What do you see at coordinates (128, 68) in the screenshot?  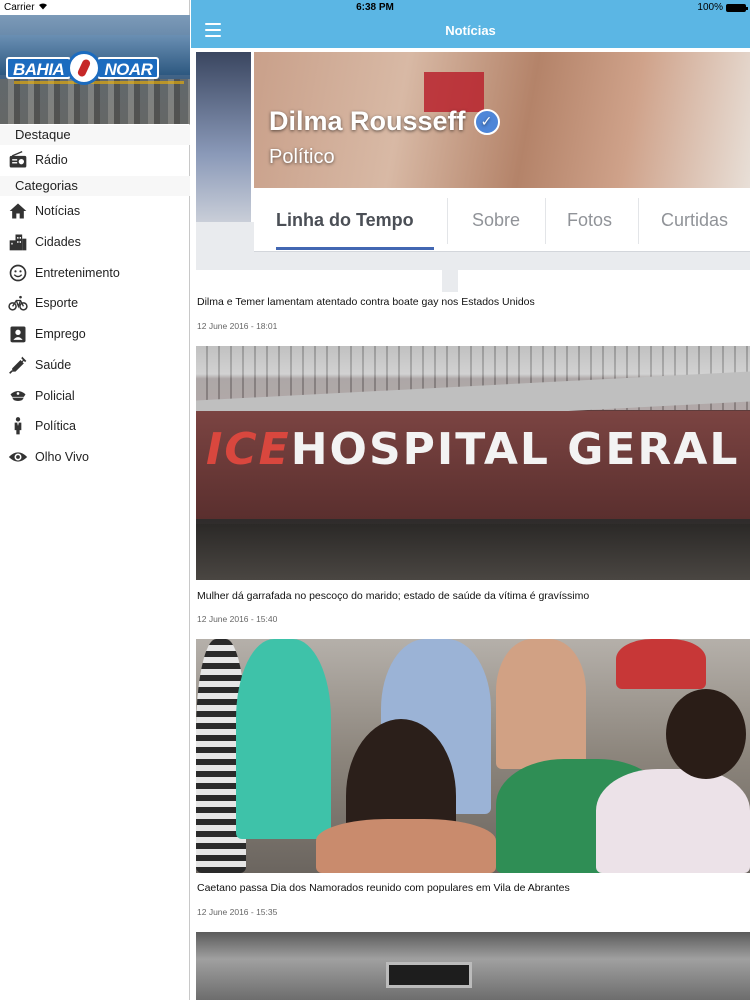 I see `logo-text-right: NOAR` at bounding box center [128, 68].